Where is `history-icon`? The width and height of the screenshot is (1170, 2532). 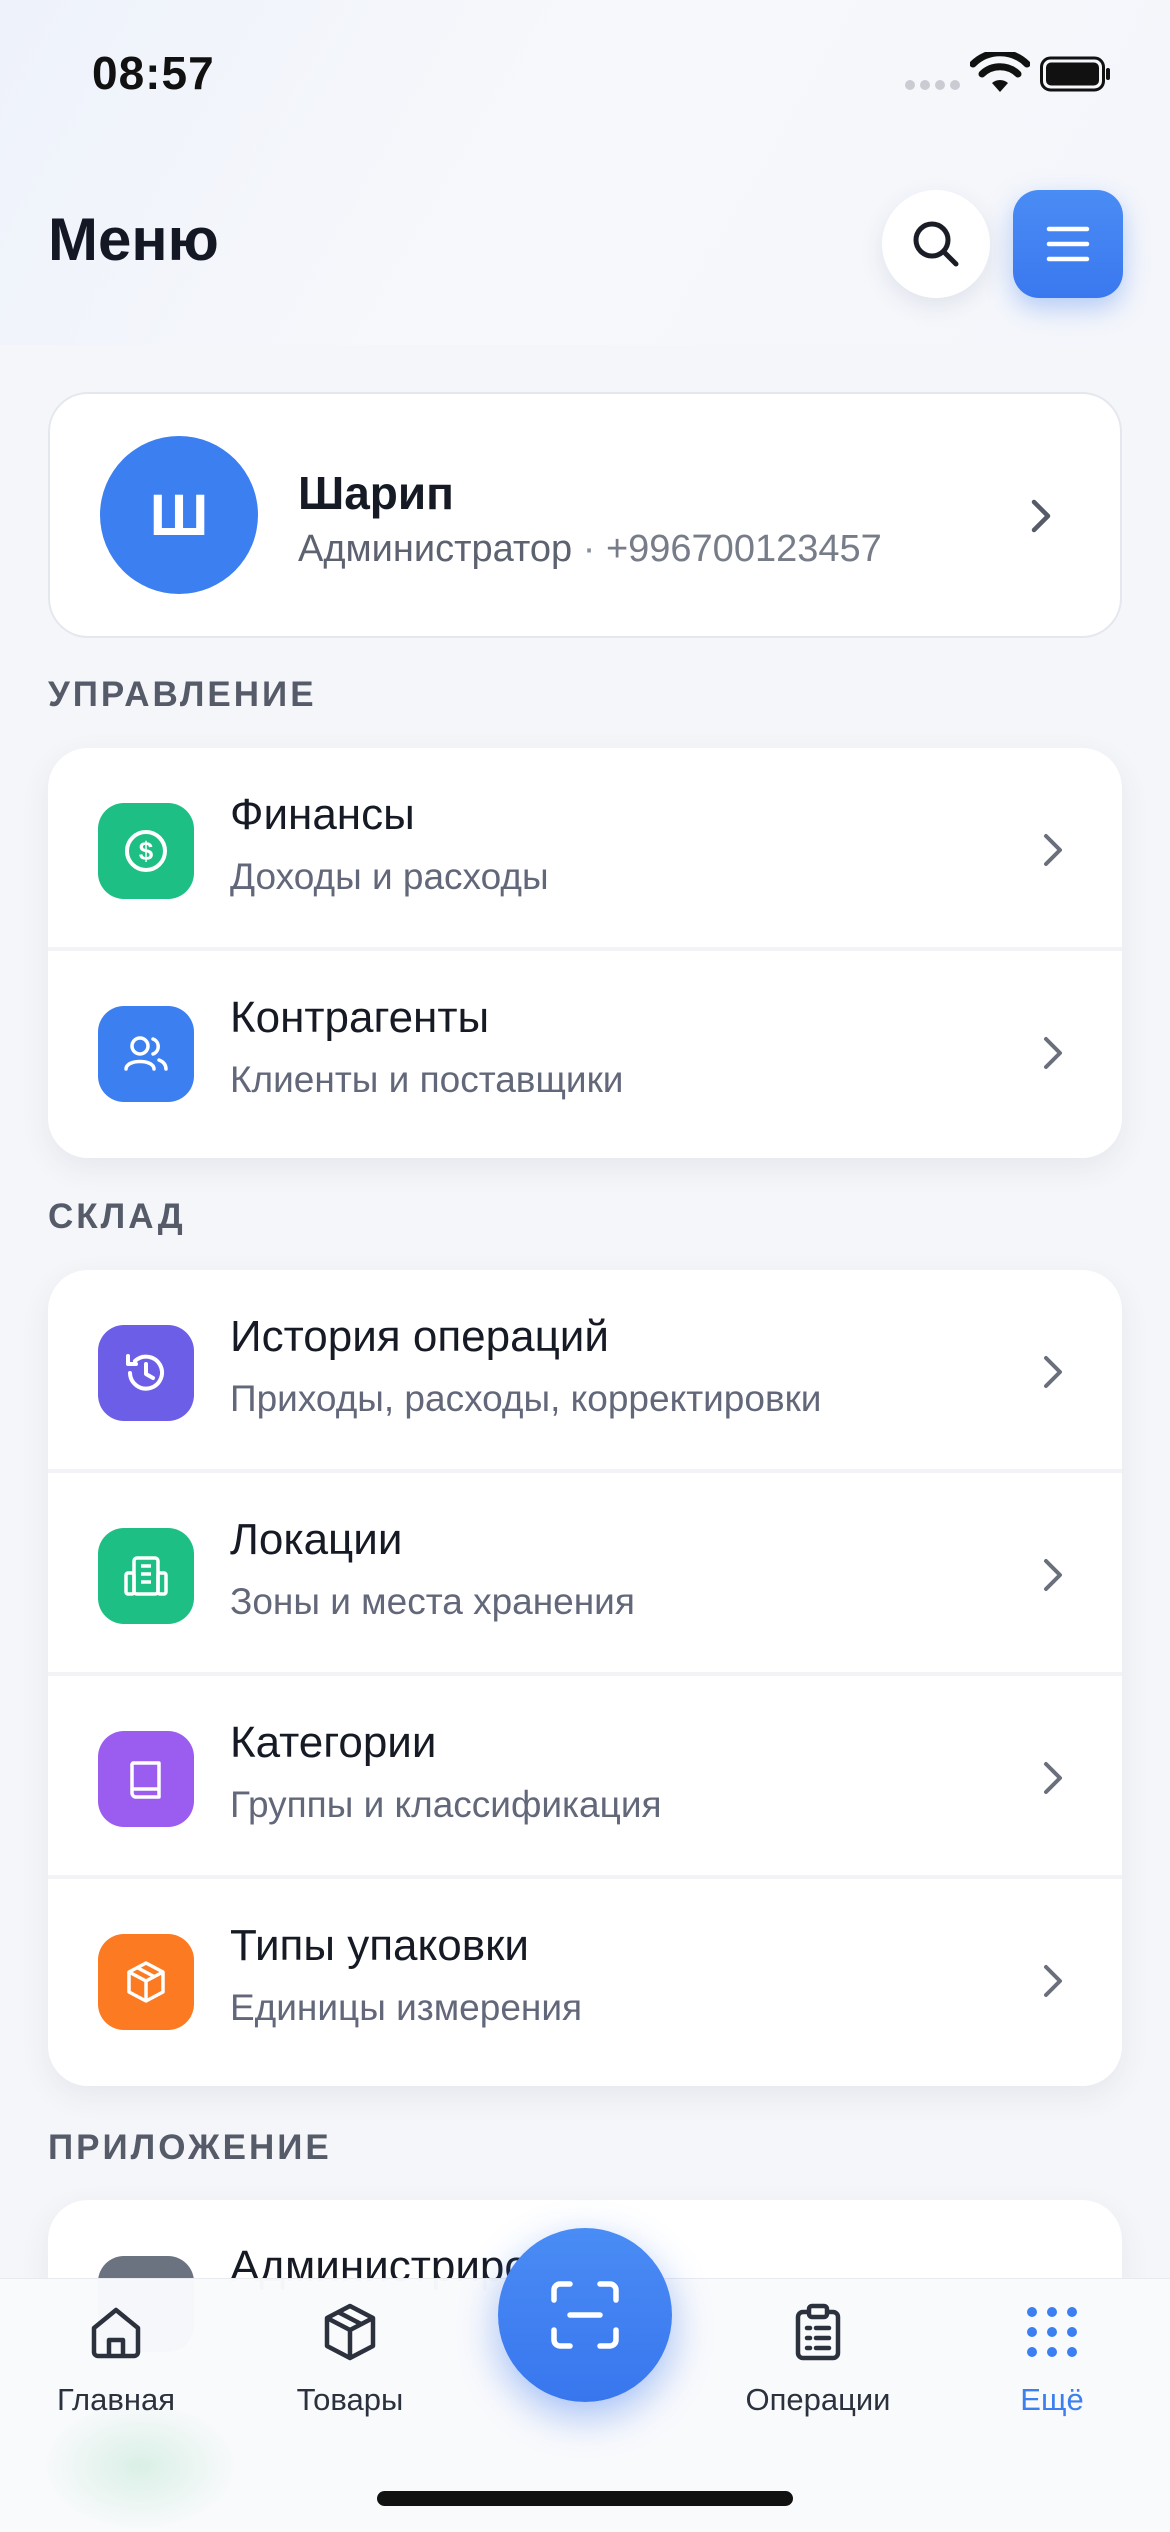
history-icon is located at coordinates (146, 1373).